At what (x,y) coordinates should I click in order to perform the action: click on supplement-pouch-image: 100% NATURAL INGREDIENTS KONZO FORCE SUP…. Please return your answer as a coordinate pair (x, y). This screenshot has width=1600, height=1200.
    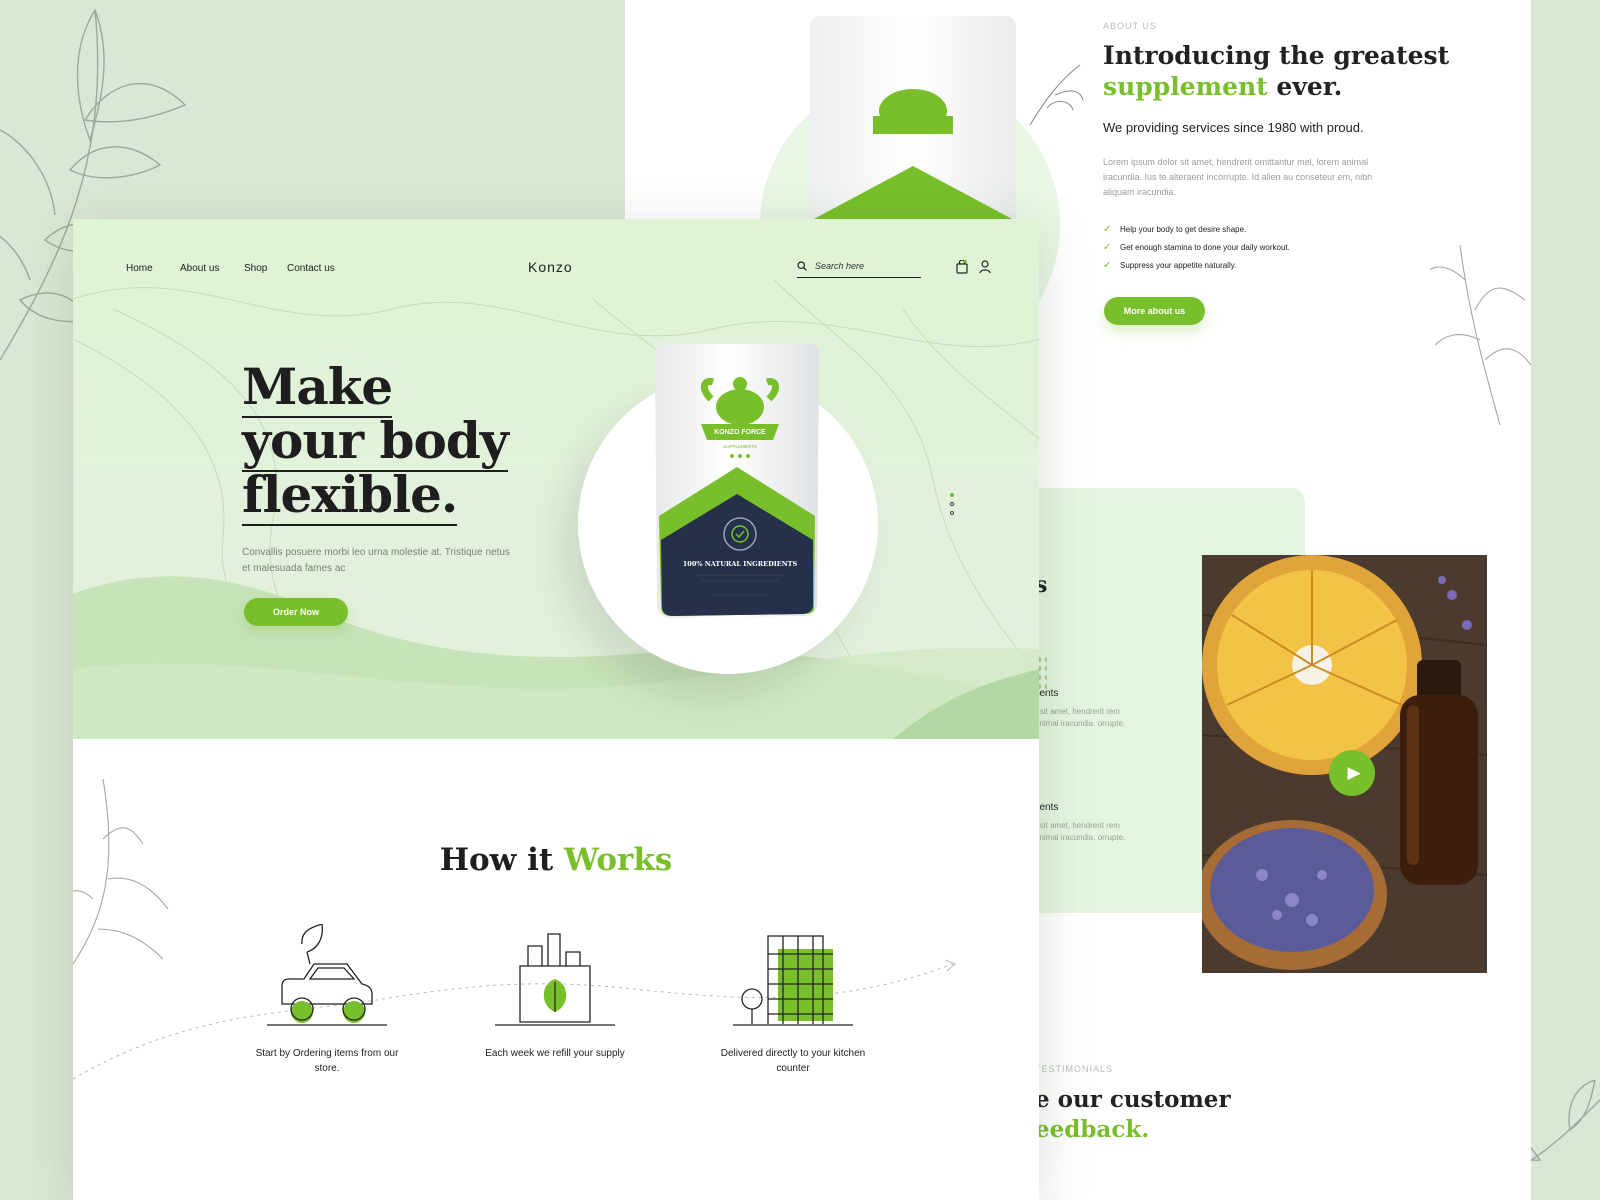
    Looking at the image, I should click on (737, 481).